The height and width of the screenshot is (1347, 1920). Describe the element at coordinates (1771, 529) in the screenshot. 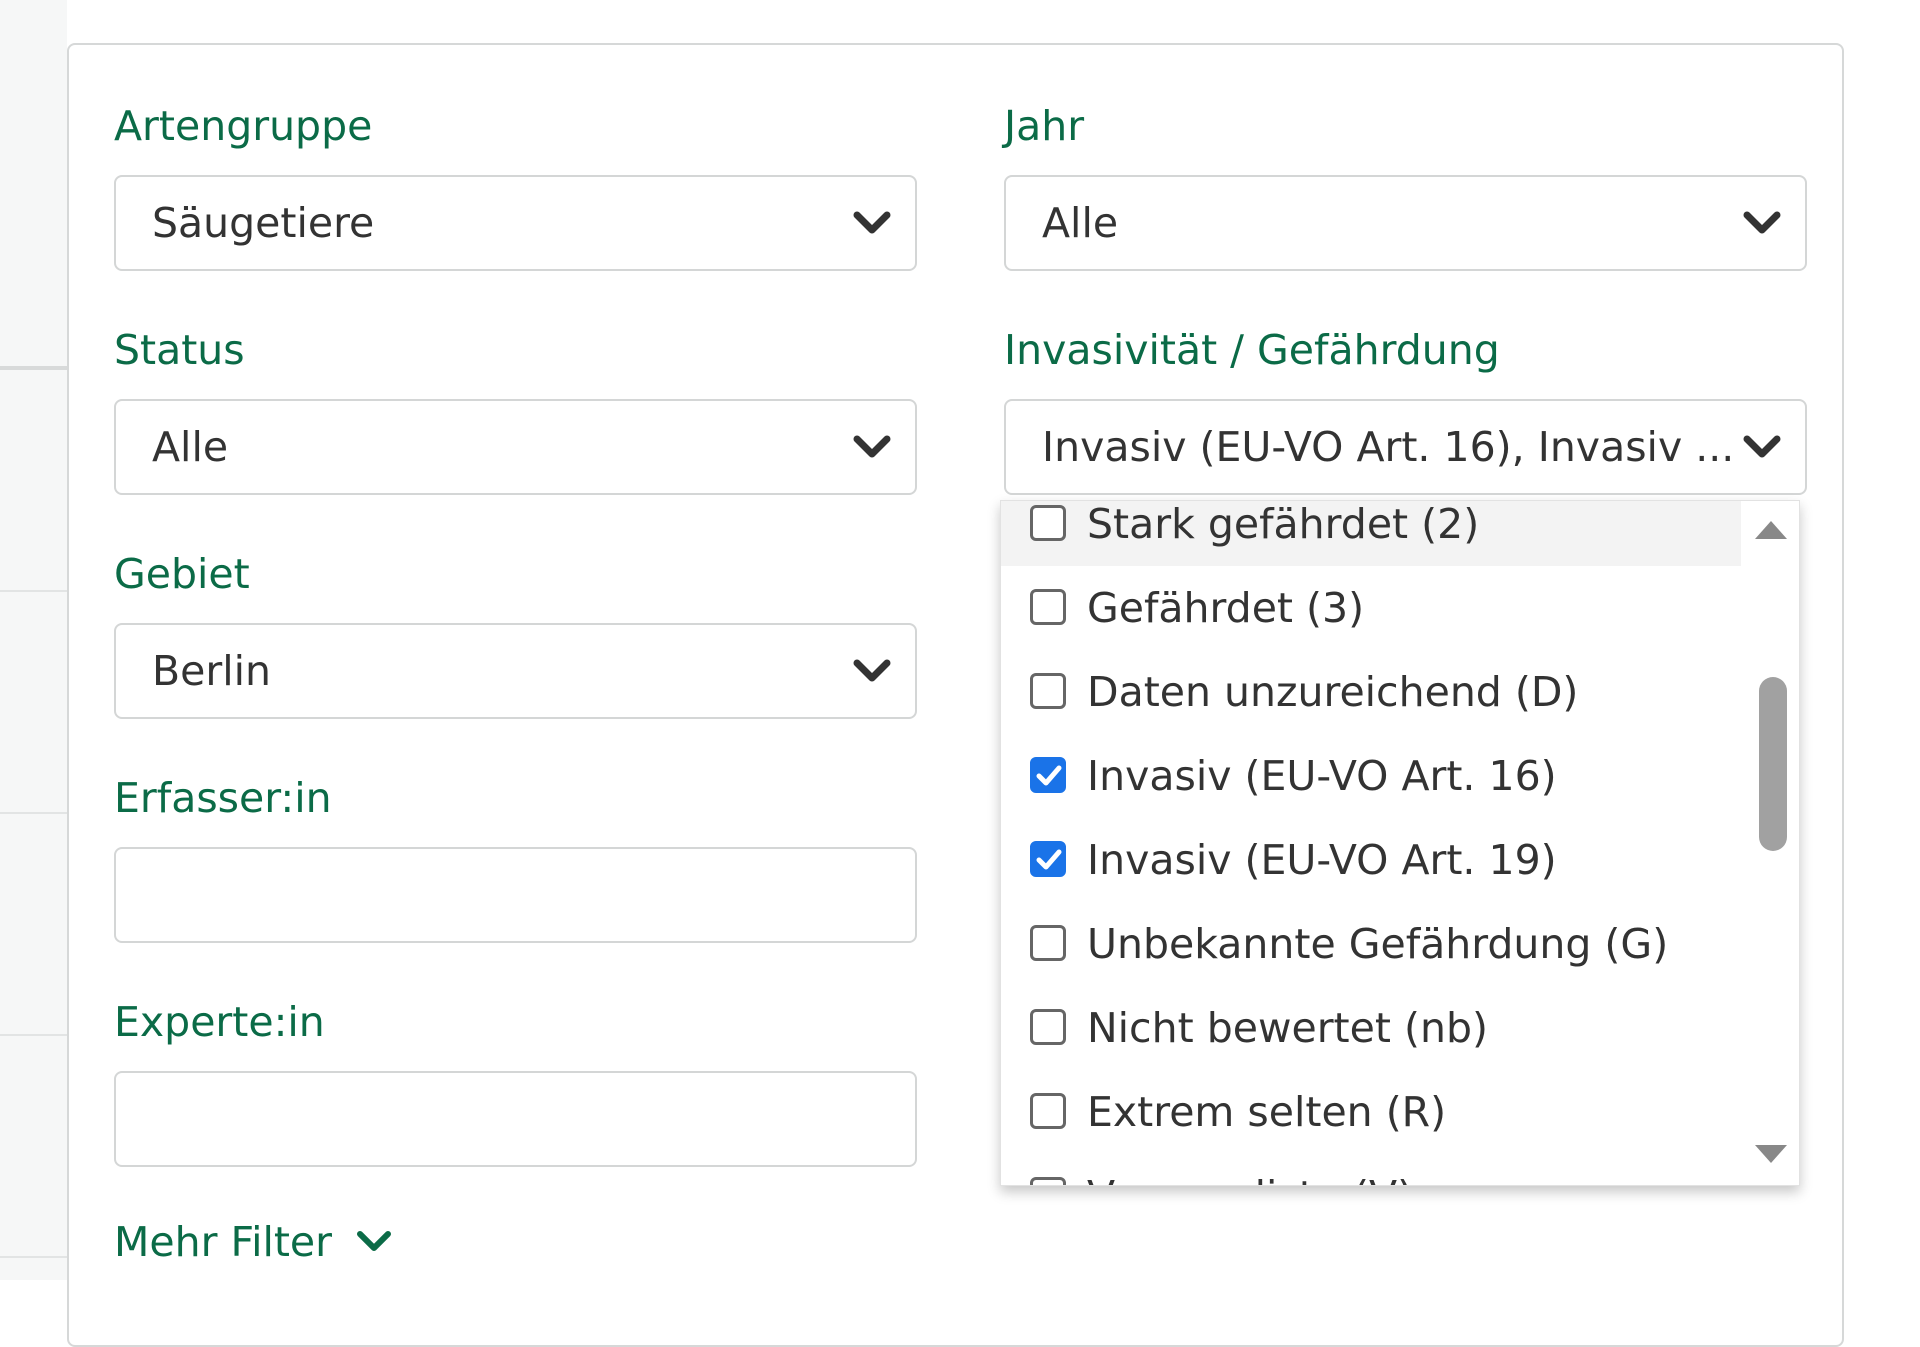

I see `scroll-up-arrow-icon` at that location.